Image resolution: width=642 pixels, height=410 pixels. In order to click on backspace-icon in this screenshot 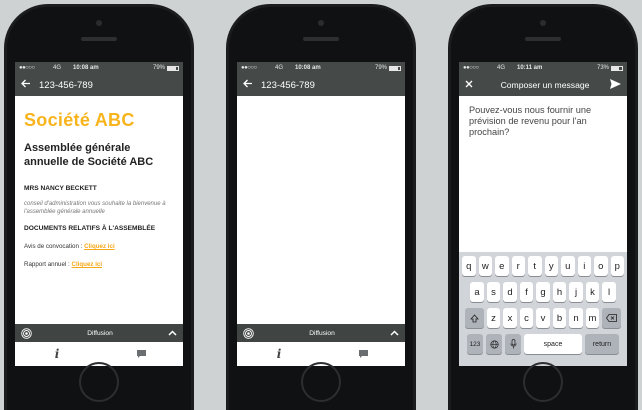, I will do `click(612, 318)`.